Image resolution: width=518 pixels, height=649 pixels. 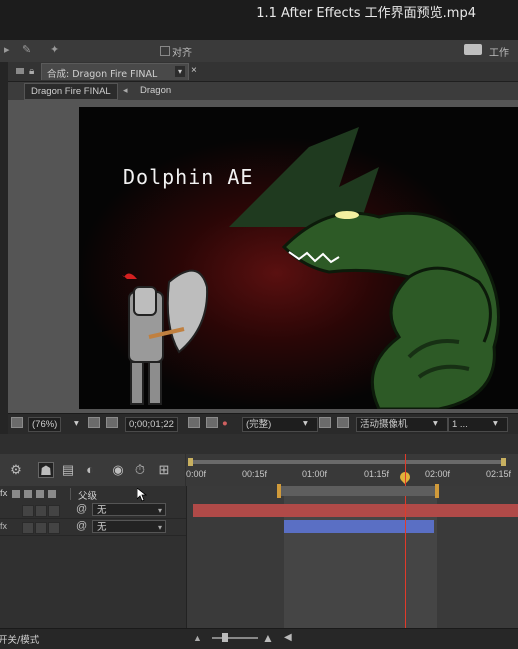 What do you see at coordinates (225, 423) in the screenshot?
I see `color-channel-icon: ●` at bounding box center [225, 423].